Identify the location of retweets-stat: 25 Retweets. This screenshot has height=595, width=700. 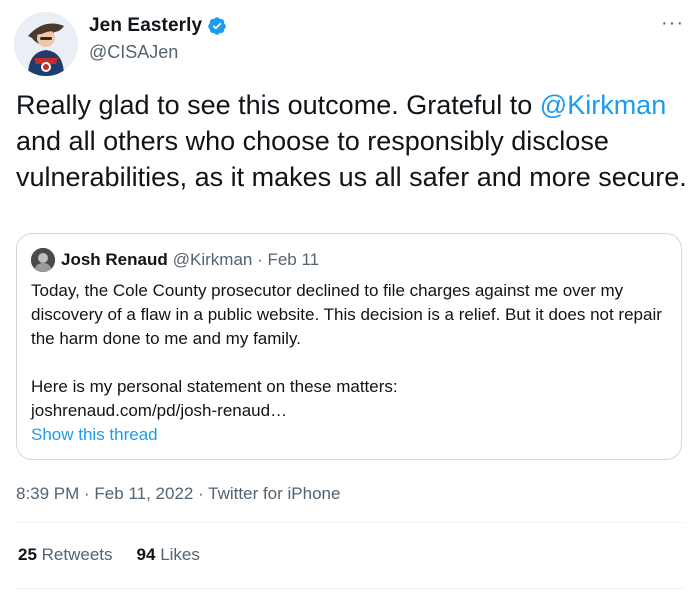
(65, 555).